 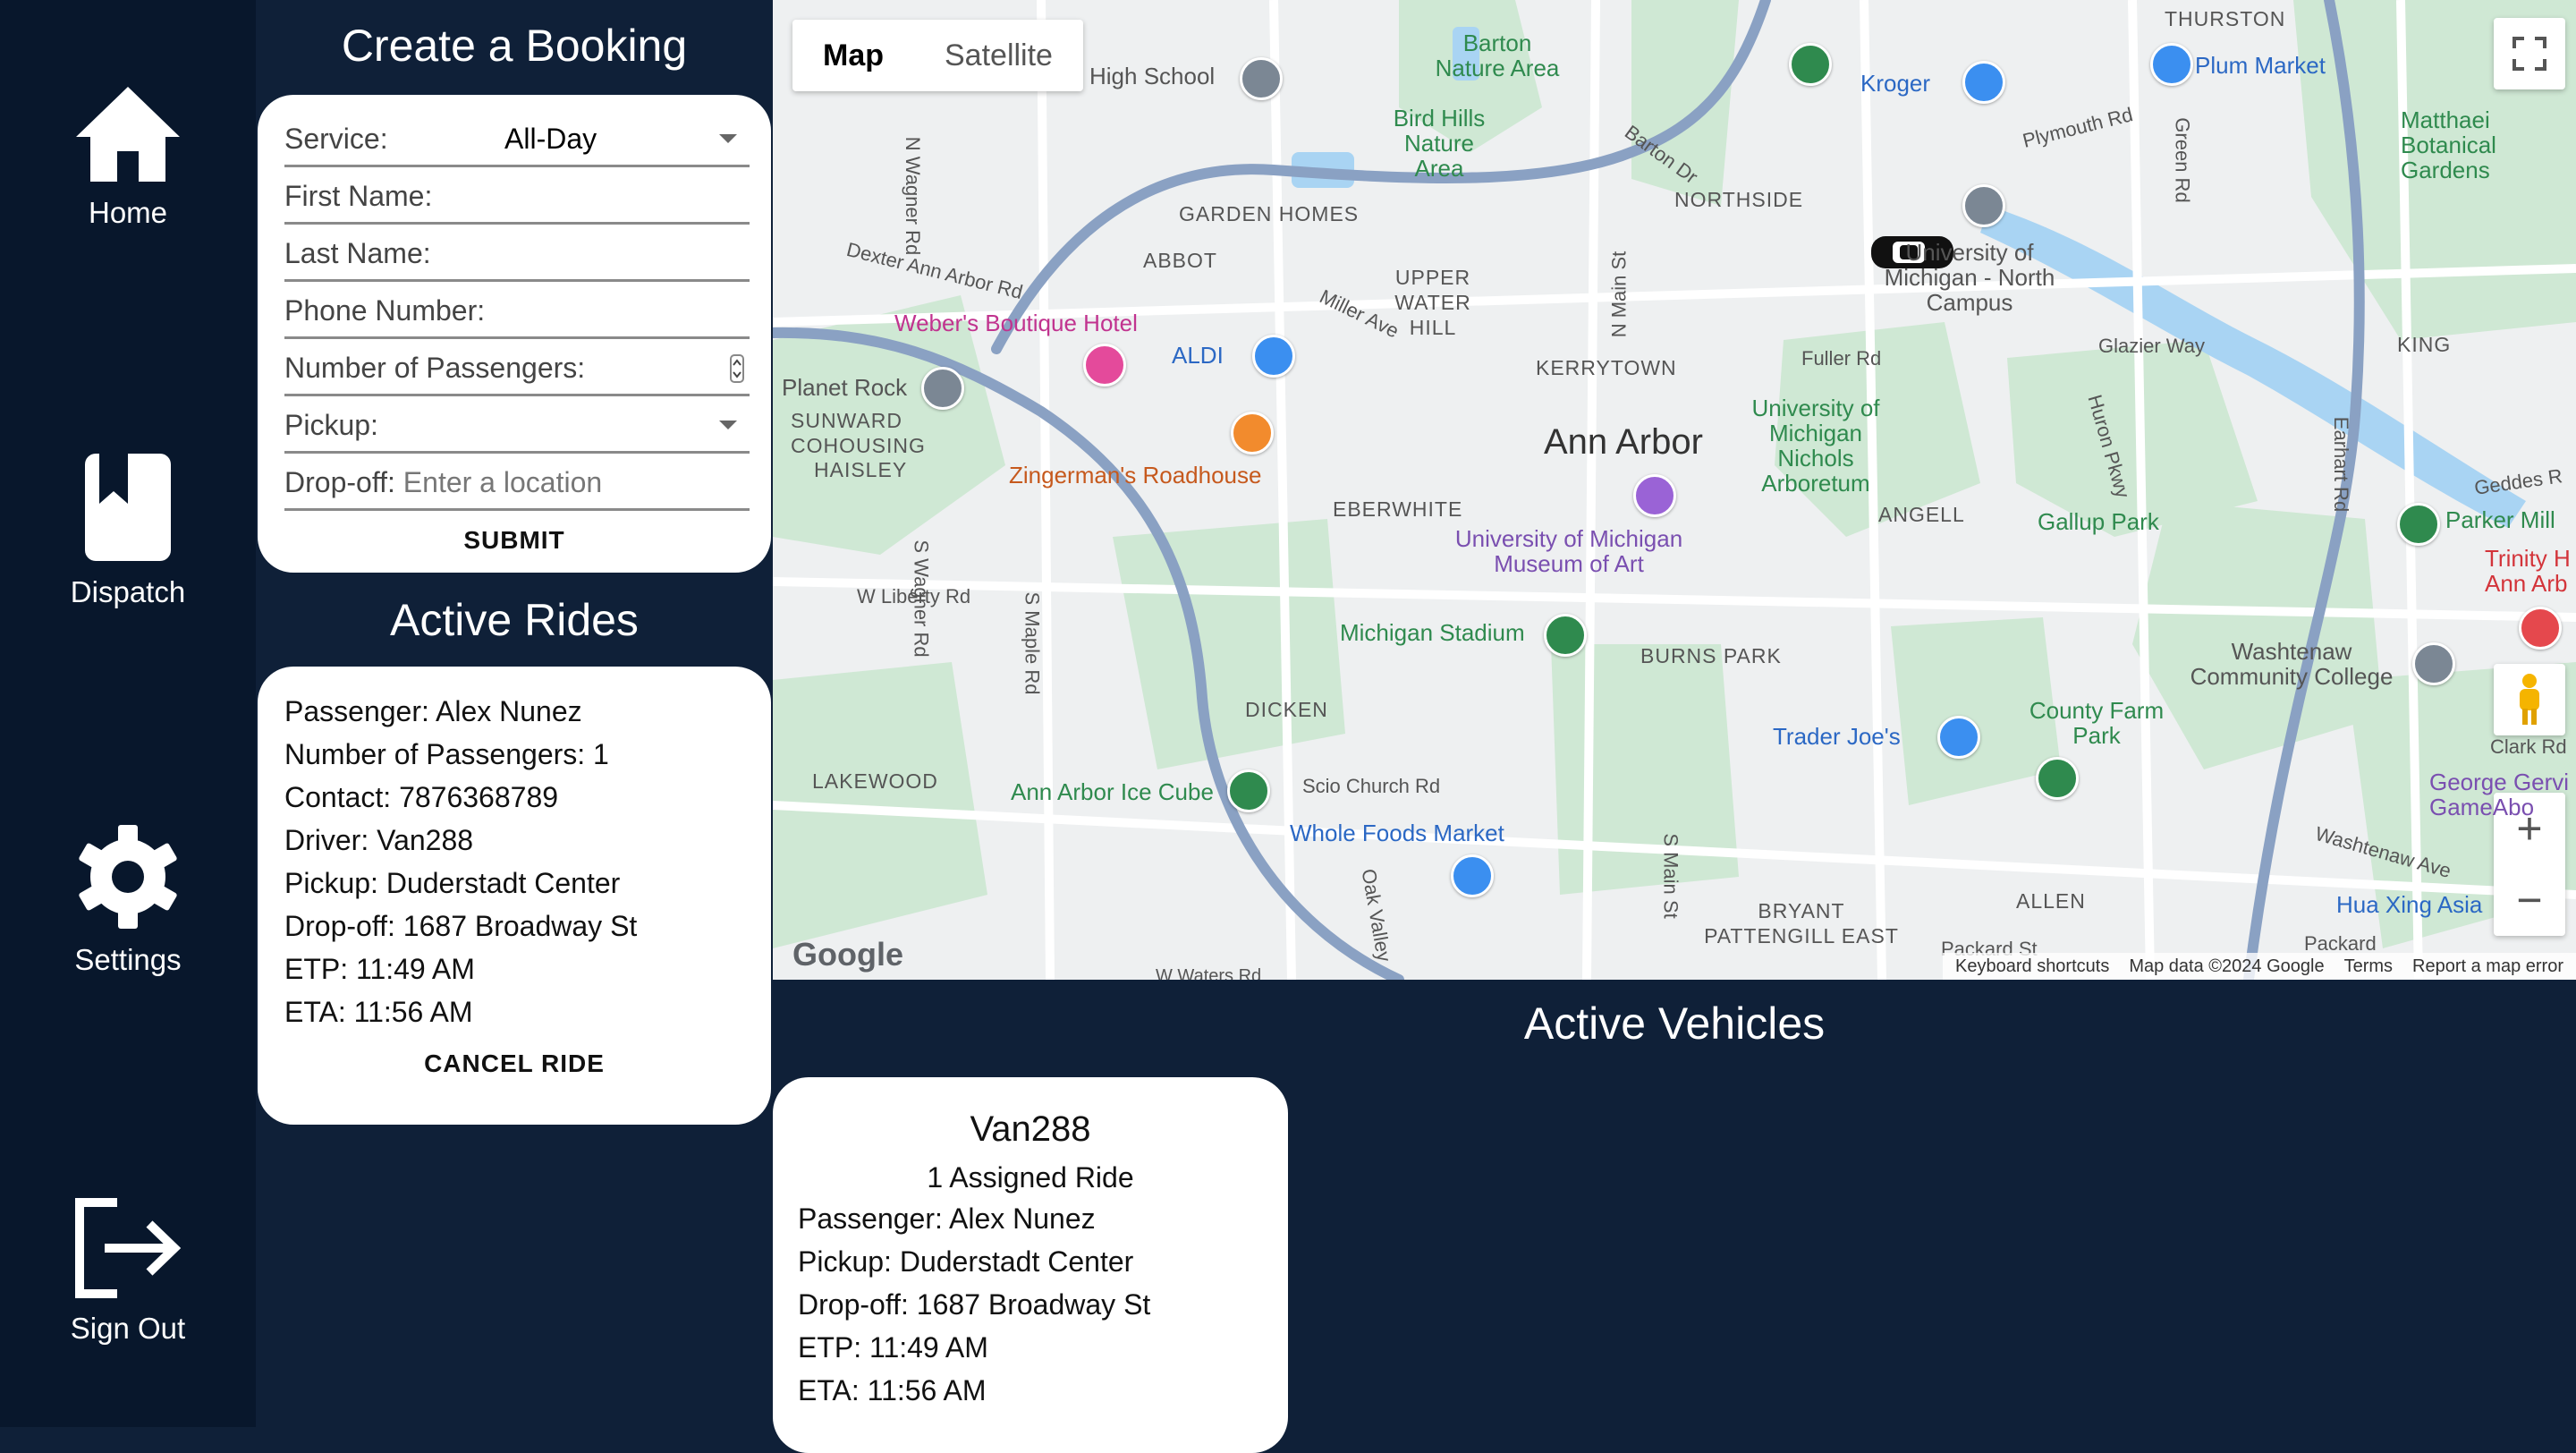 I want to click on tab-satellite: Satellite, so click(x=998, y=55).